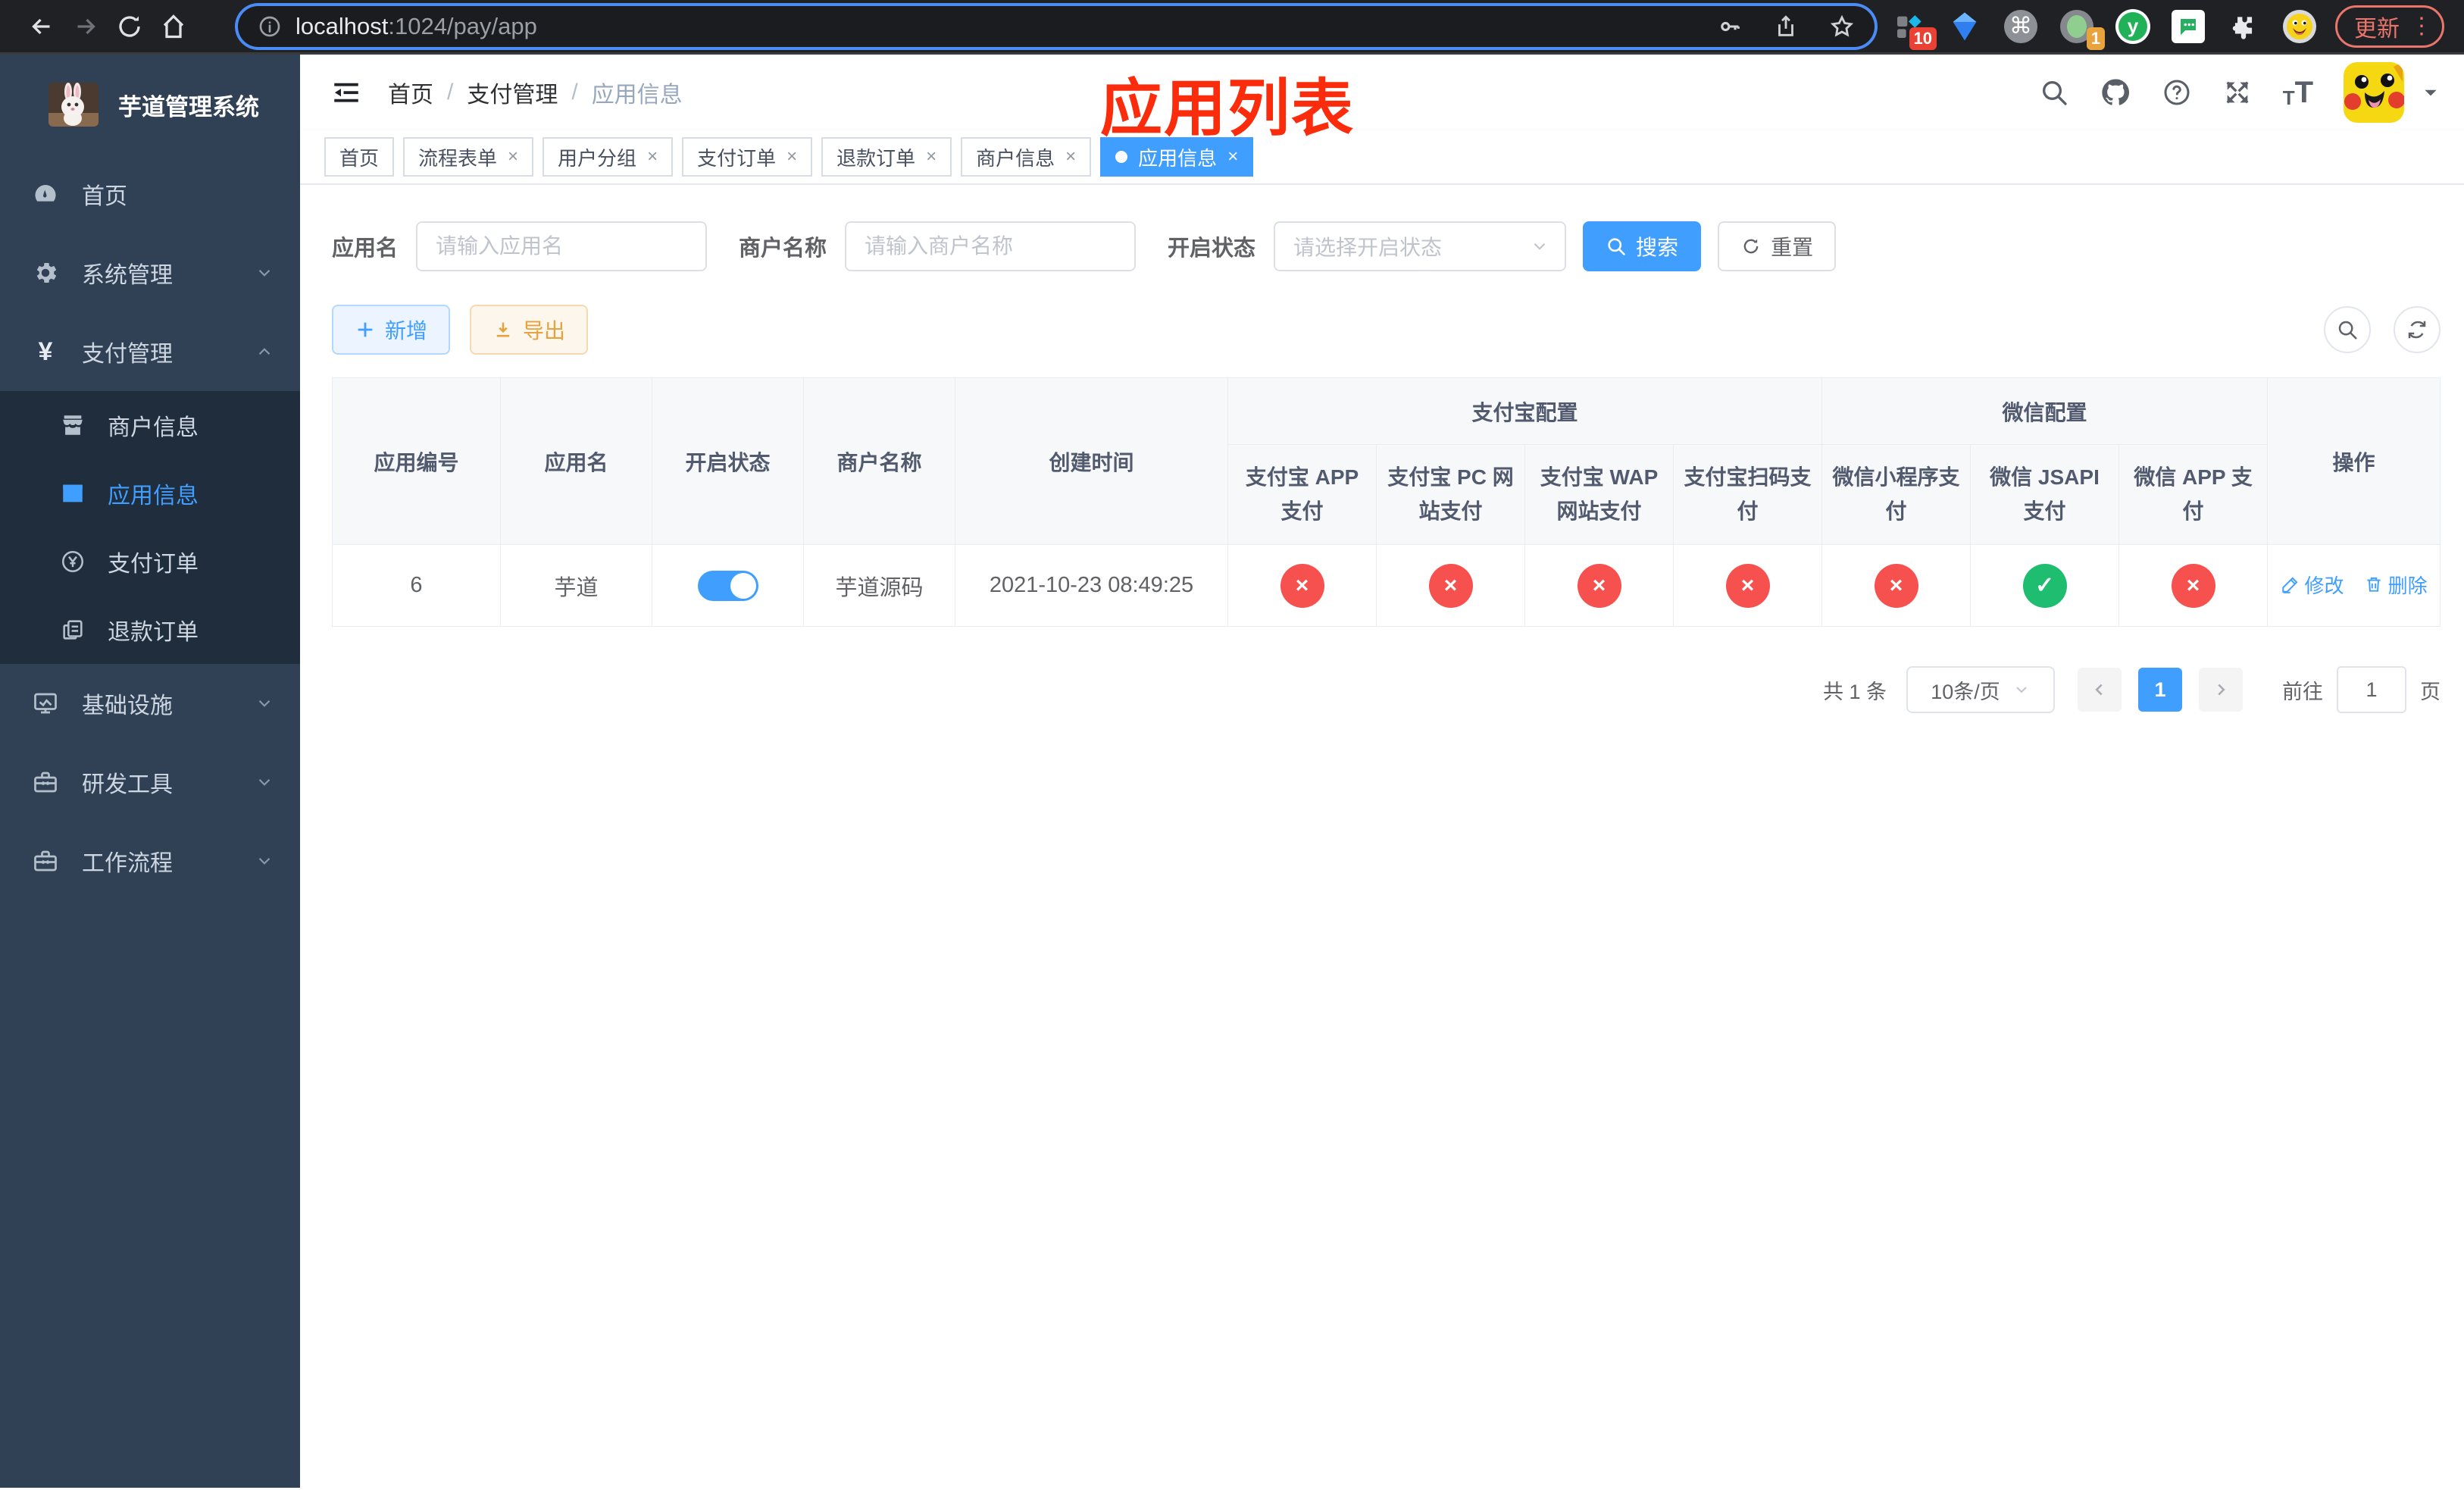 The image size is (2464, 1490). What do you see at coordinates (270, 27) in the screenshot?
I see `site-info-icon` at bounding box center [270, 27].